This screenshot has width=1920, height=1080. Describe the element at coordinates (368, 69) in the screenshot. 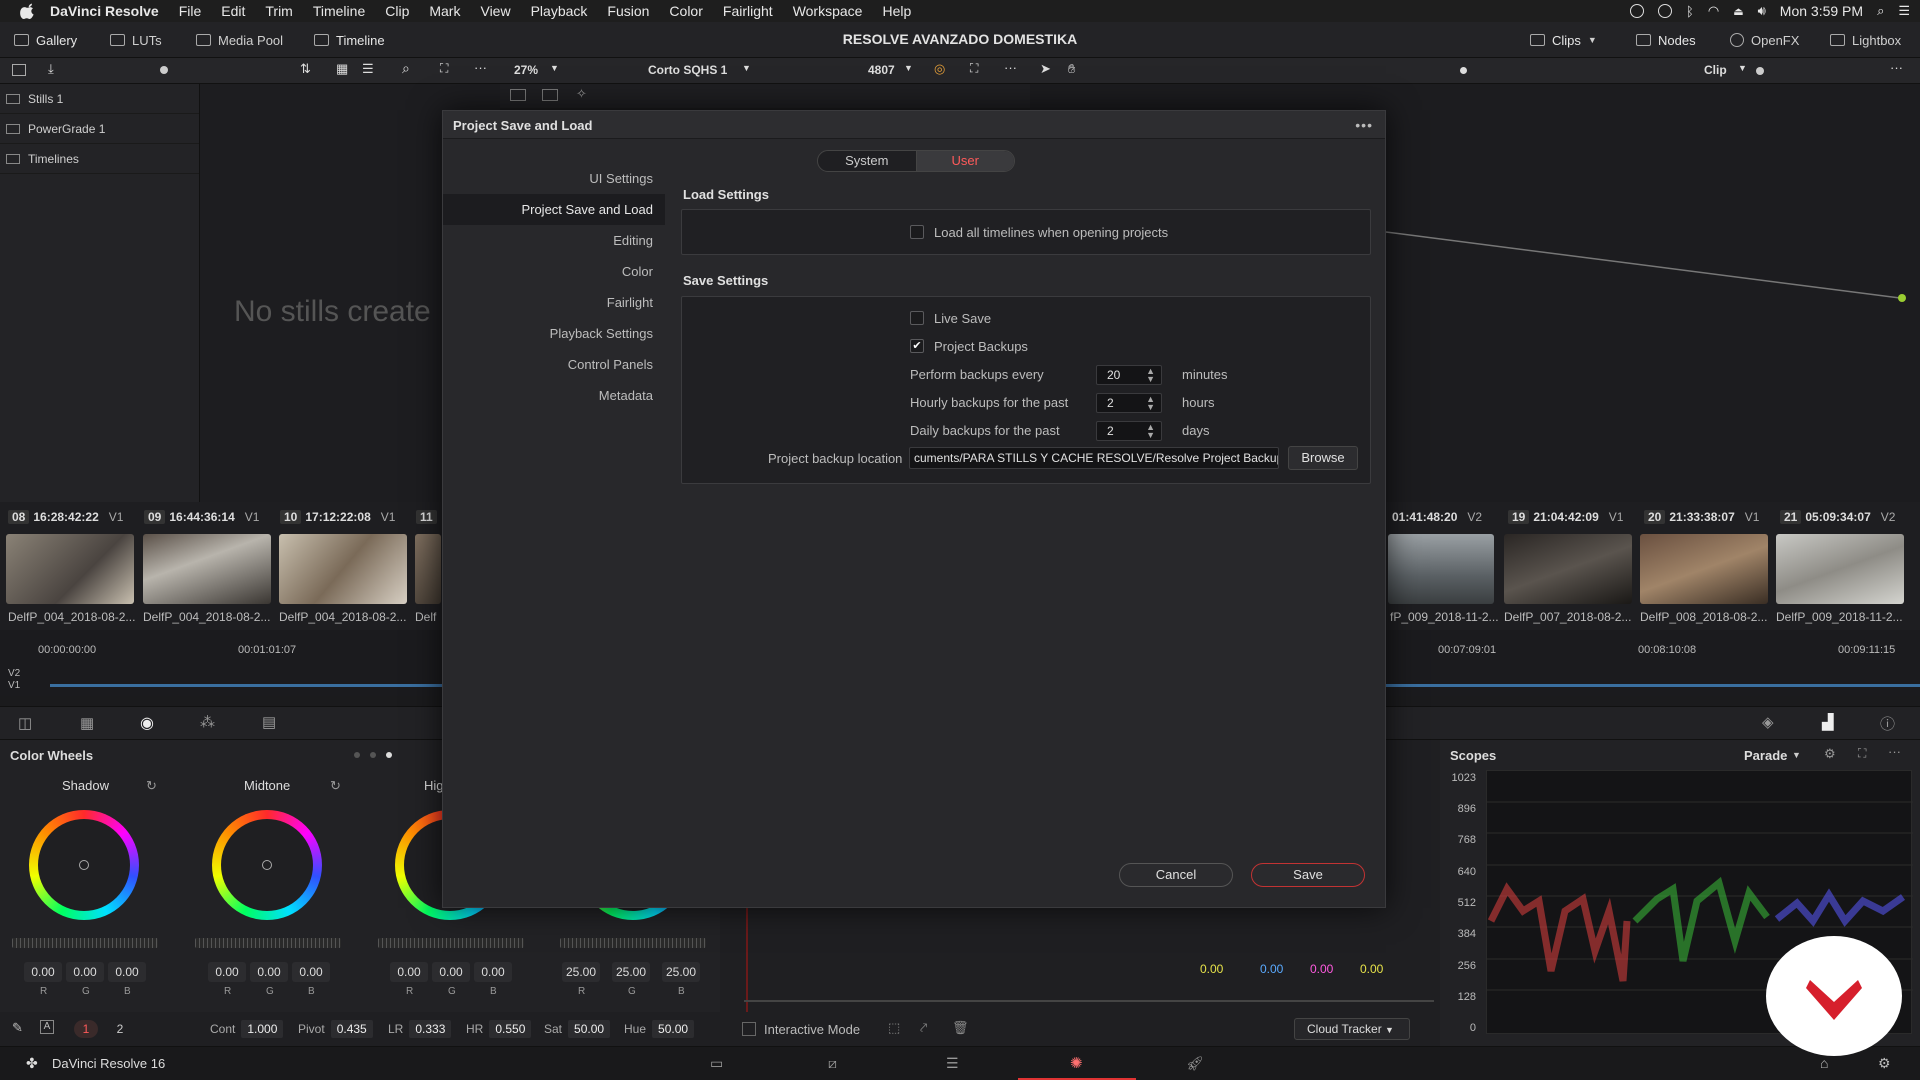

I see `list-view-icon: ☰` at that location.